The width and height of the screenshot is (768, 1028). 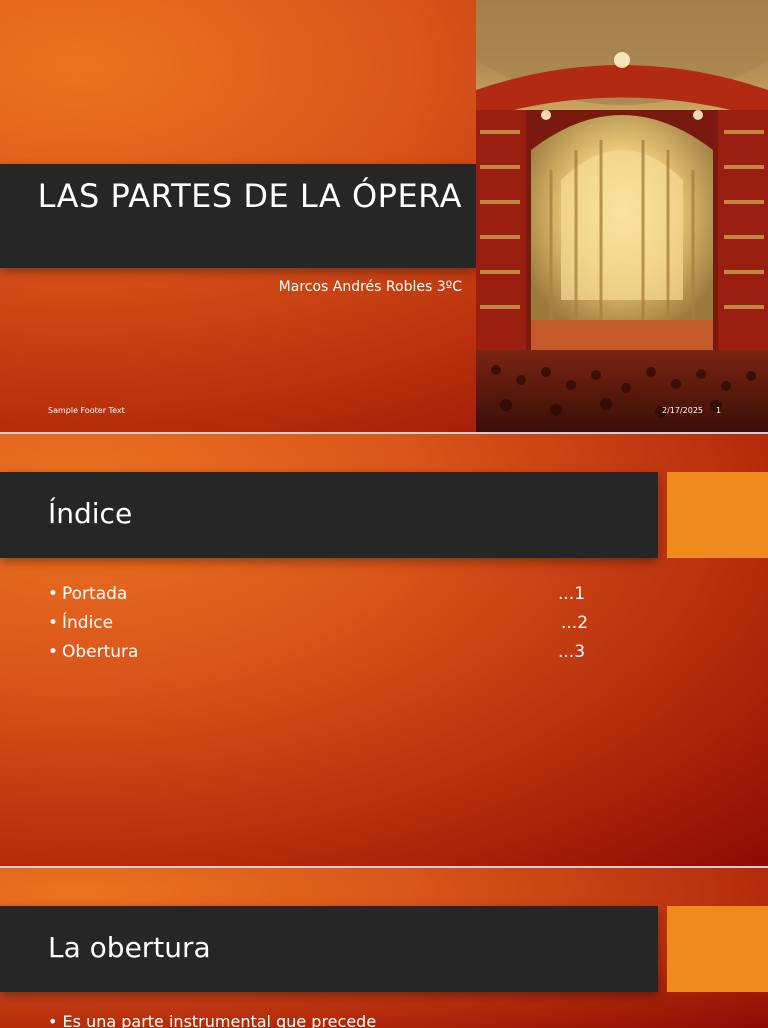 What do you see at coordinates (572, 652) in the screenshot?
I see `item-page: ...3` at bounding box center [572, 652].